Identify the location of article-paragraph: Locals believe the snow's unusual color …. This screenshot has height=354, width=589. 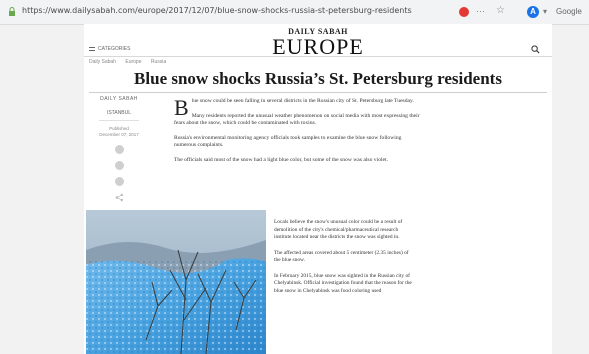
(338, 229).